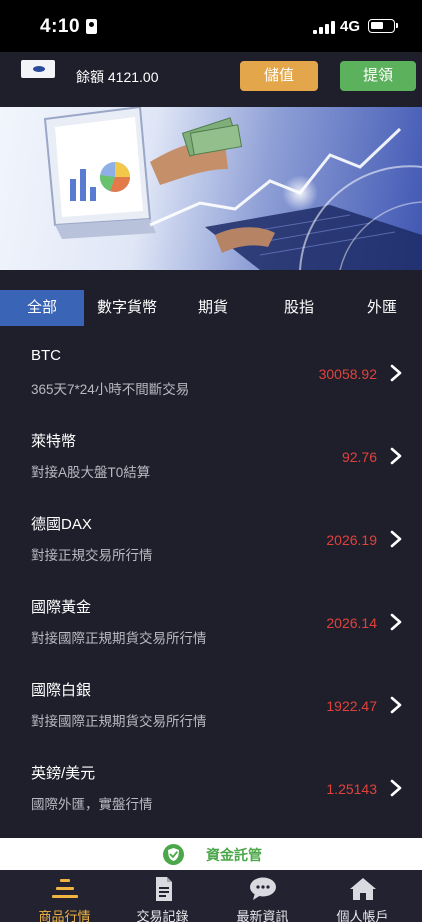 The width and height of the screenshot is (422, 922). Describe the element at coordinates (46, 355) in the screenshot. I see `product-name: BTC` at that location.